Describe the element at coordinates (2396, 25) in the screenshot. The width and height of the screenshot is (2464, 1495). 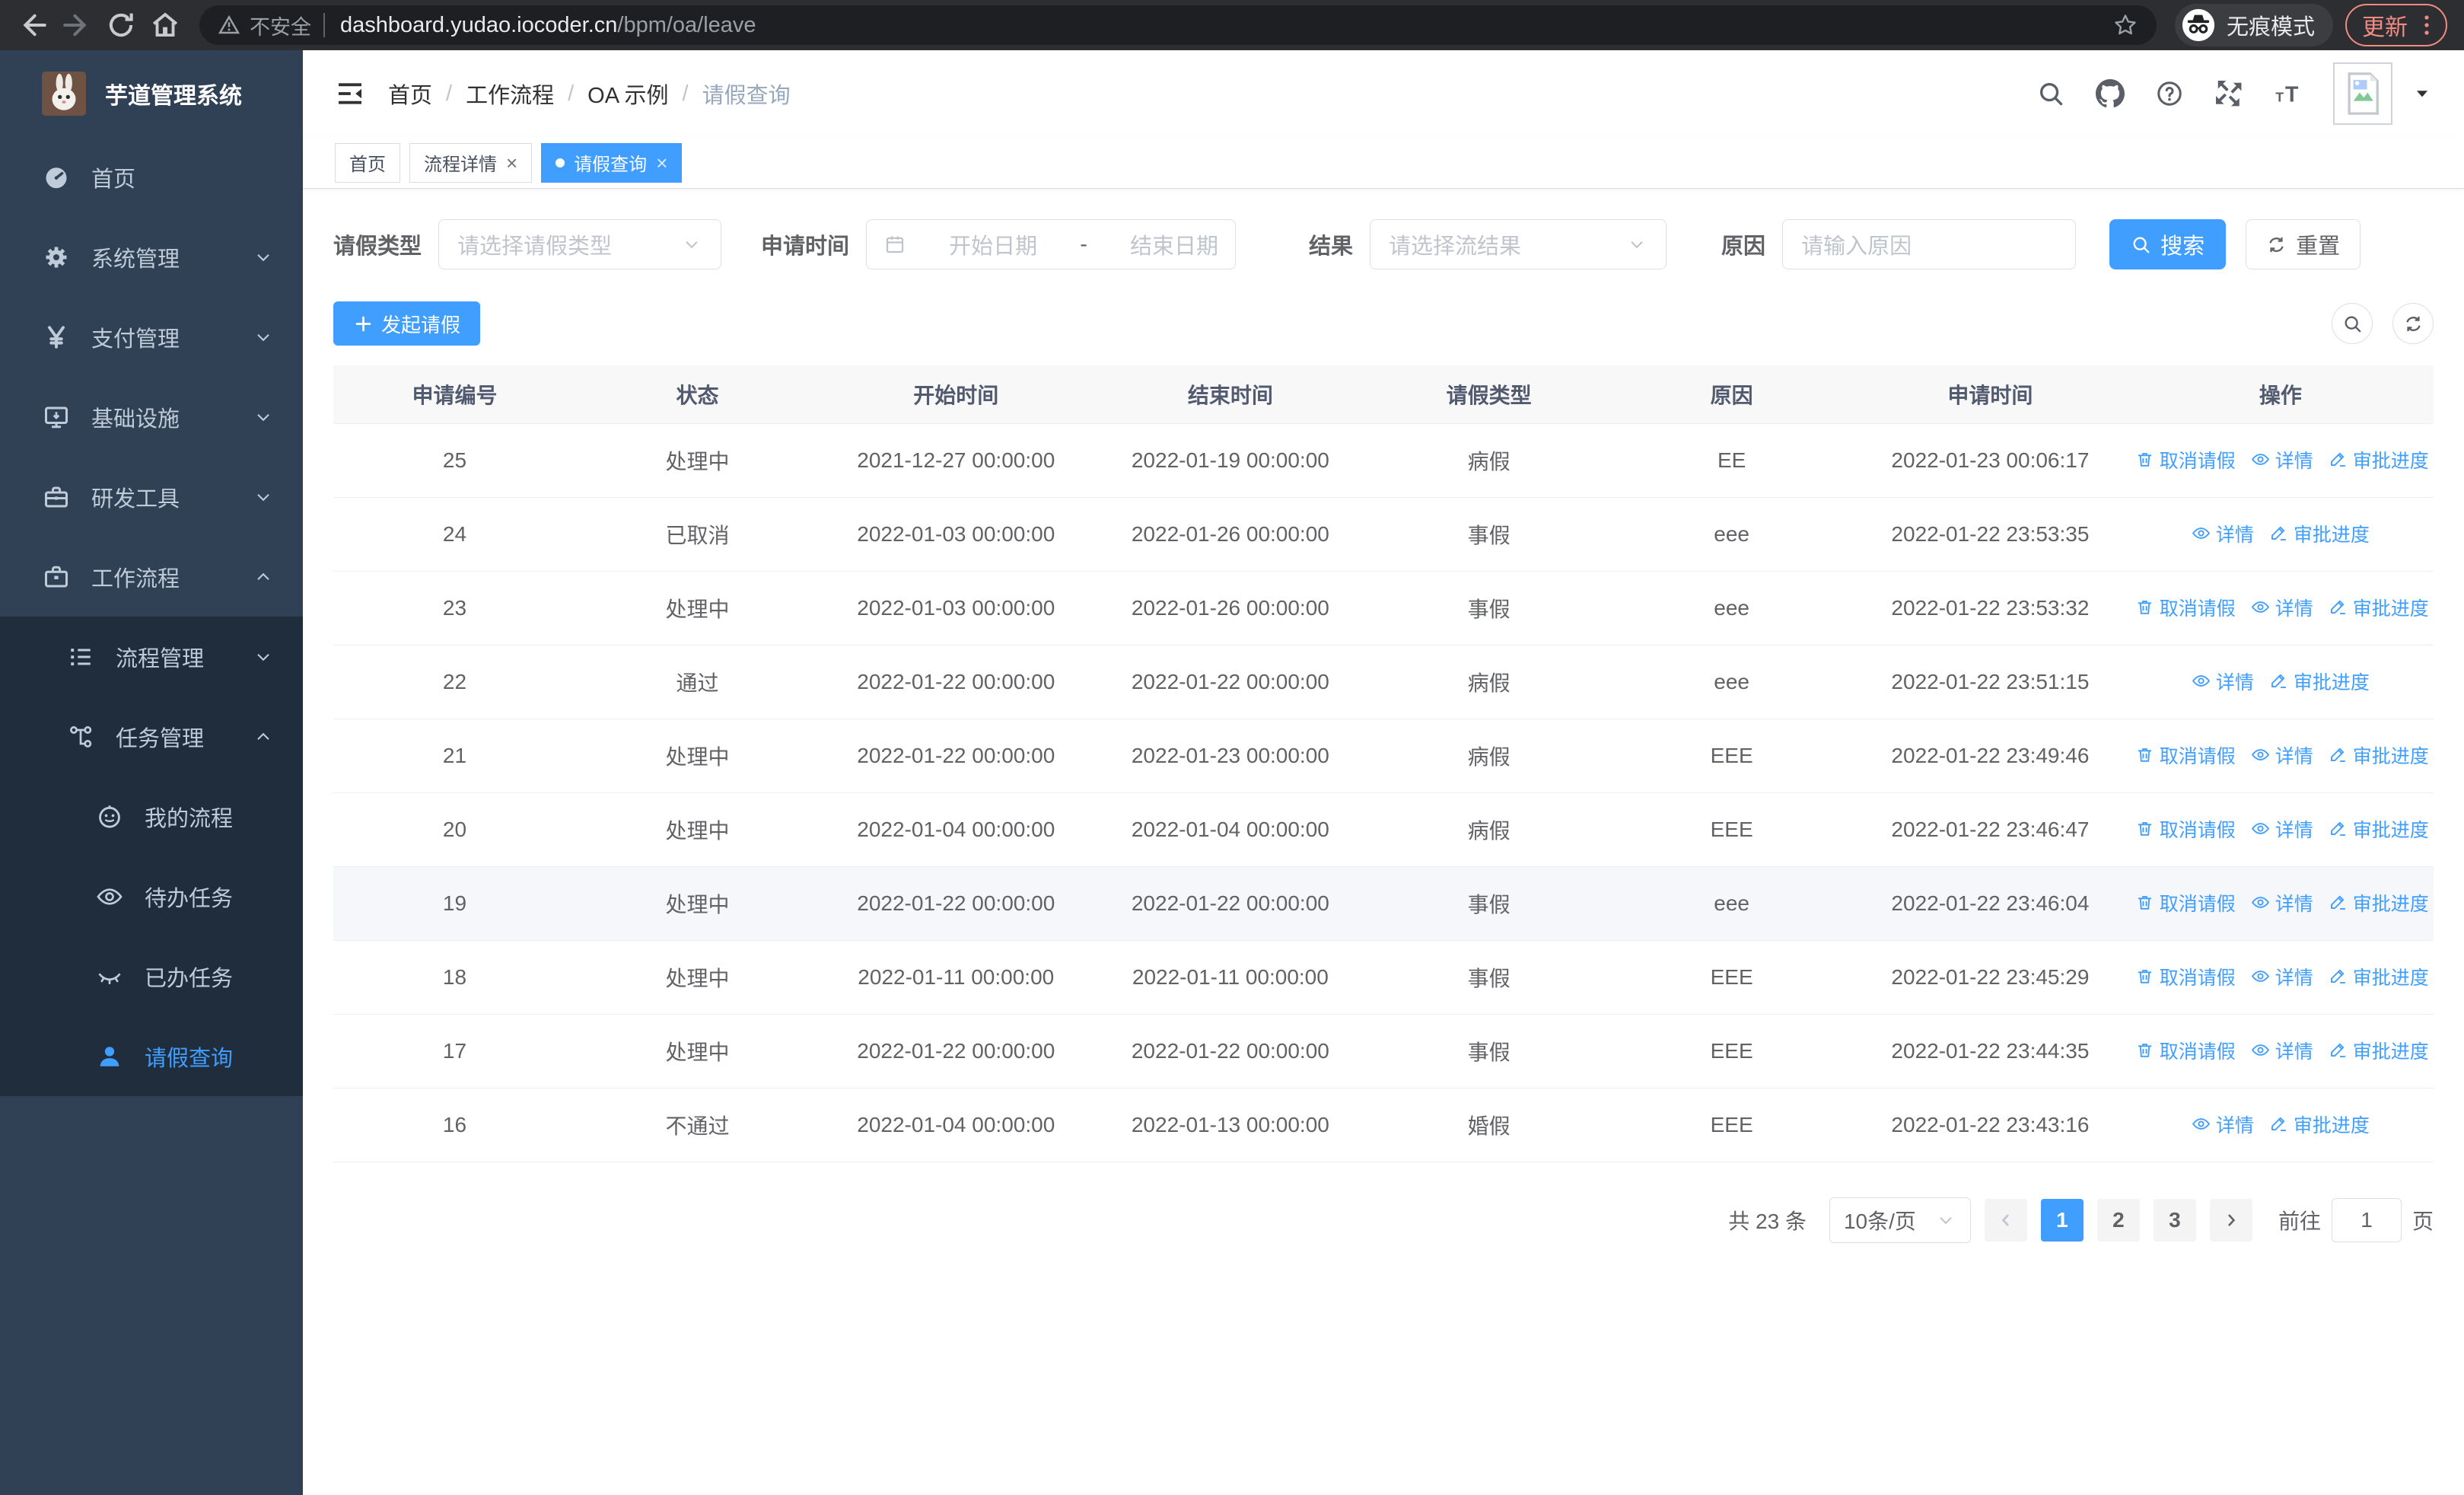
I see `browser-update-button: 更新` at that location.